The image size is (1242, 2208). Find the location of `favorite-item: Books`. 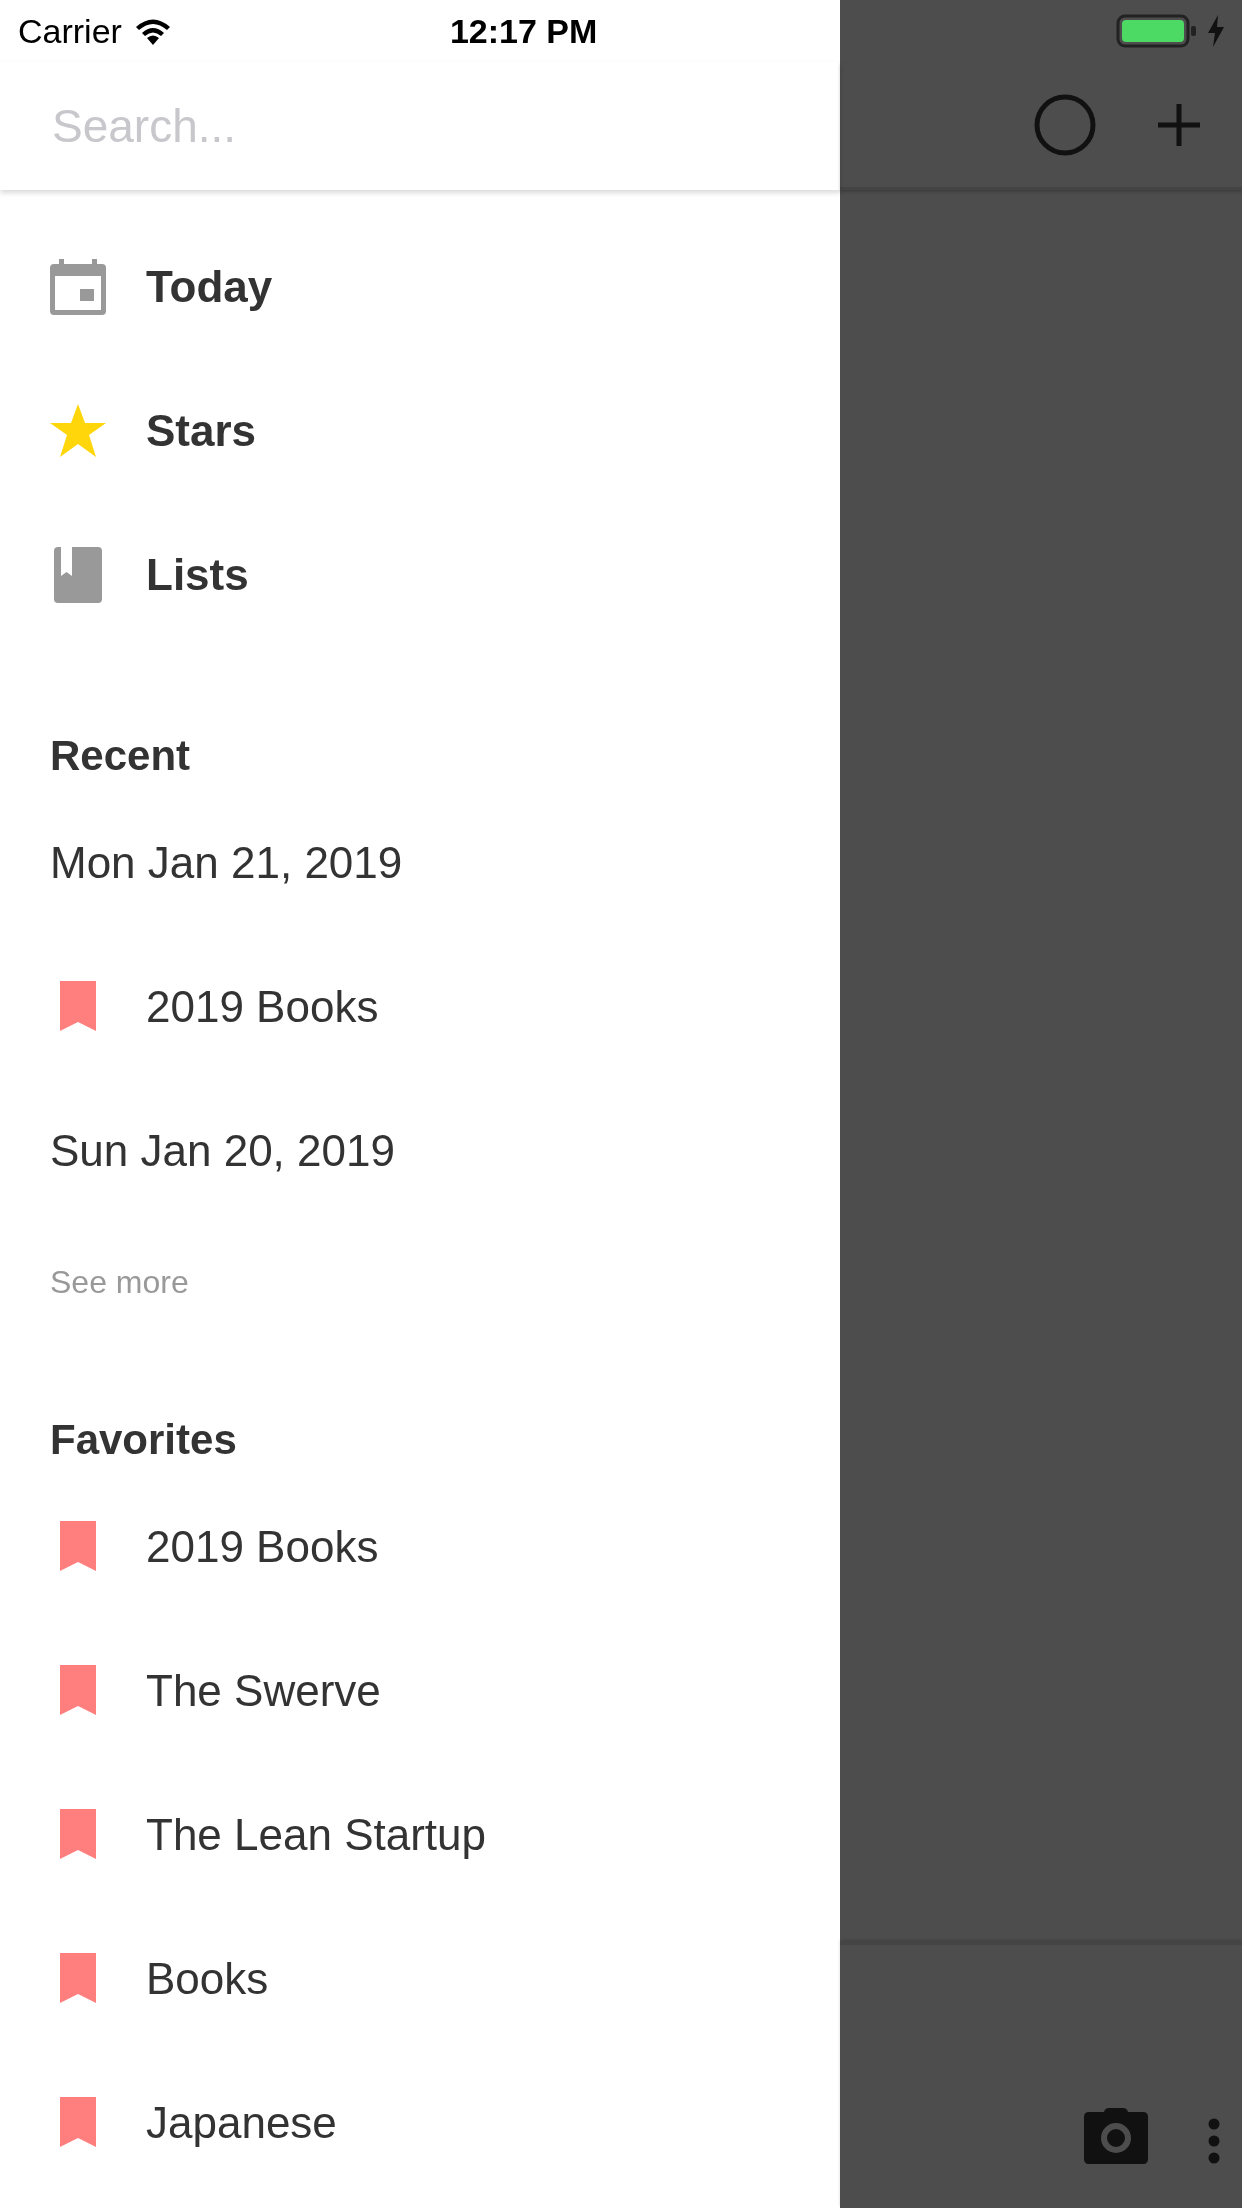

favorite-item: Books is located at coordinates (207, 1979).